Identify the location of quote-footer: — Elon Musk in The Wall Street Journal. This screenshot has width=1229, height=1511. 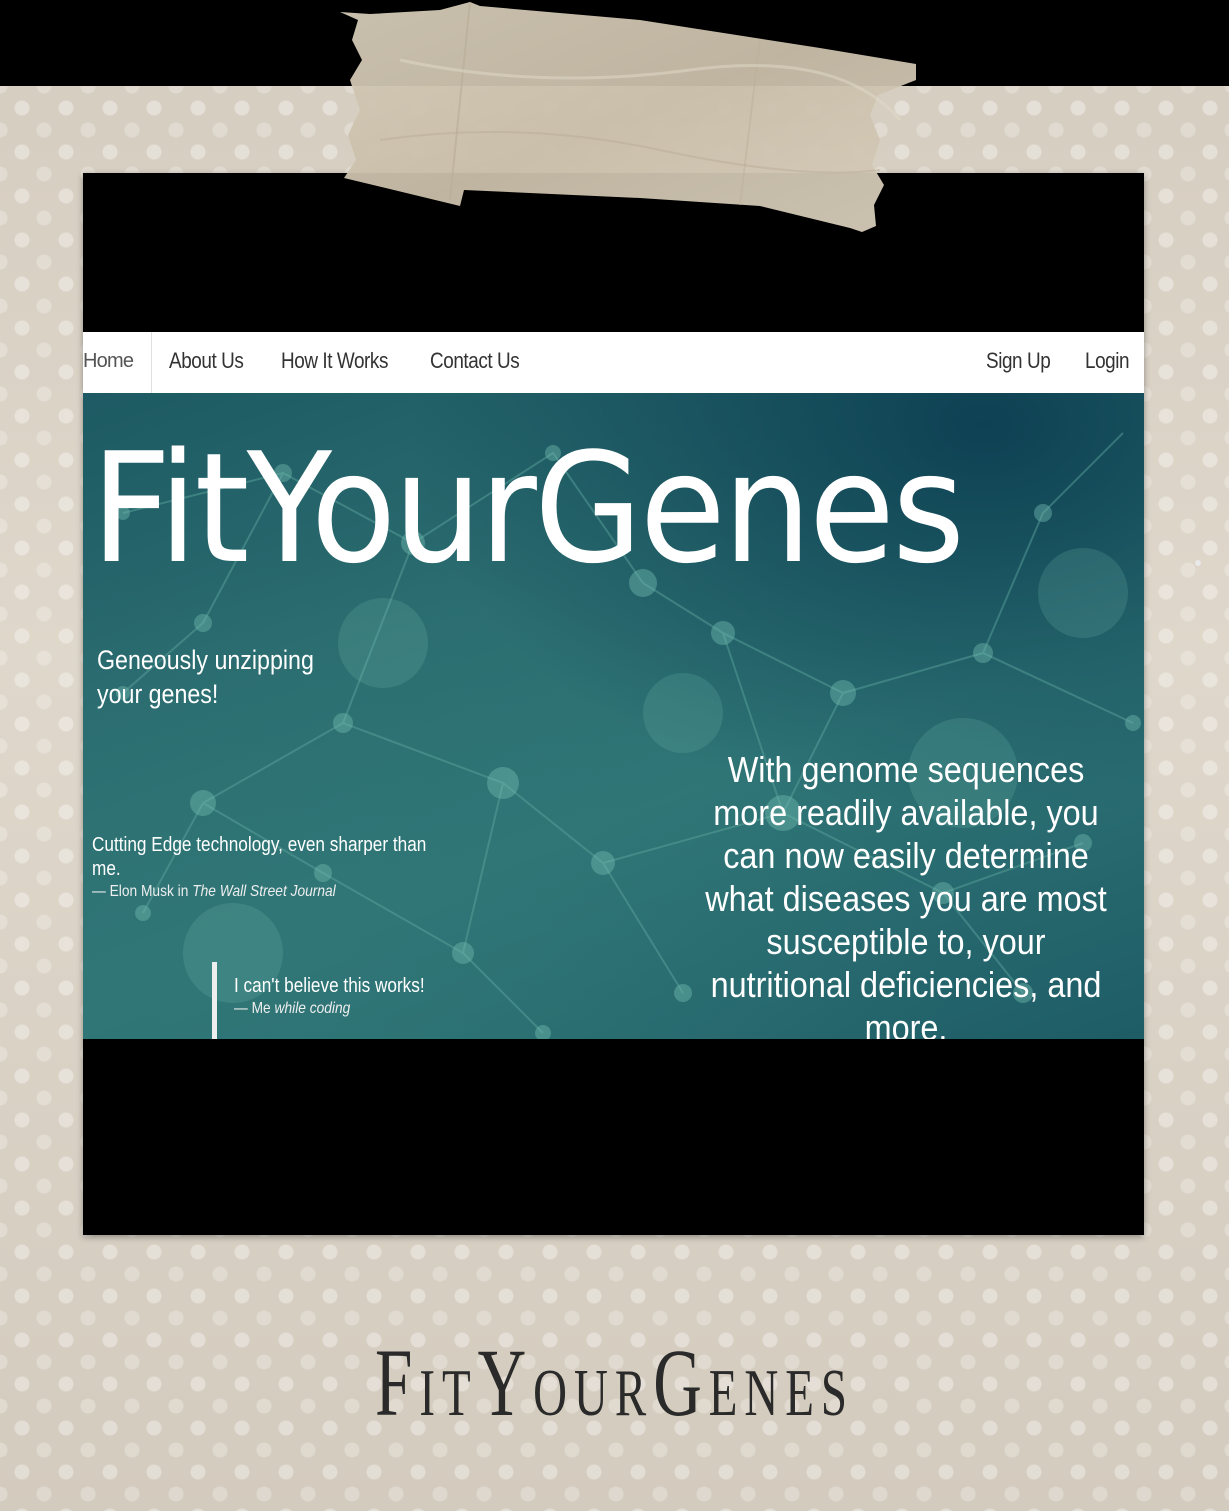
(262, 892).